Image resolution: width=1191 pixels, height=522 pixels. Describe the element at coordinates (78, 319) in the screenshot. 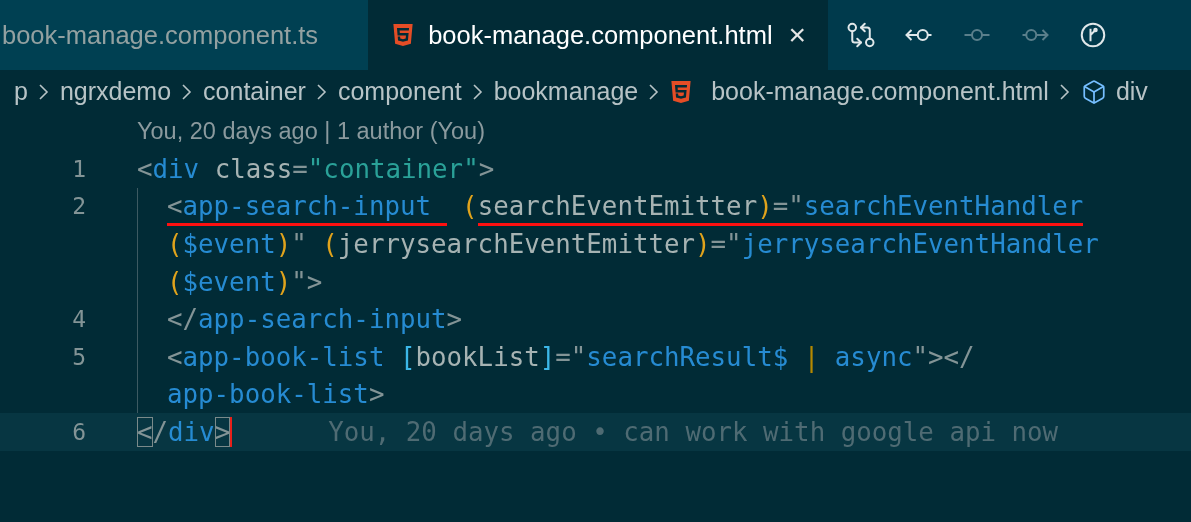

I see `line-number: 4` at that location.